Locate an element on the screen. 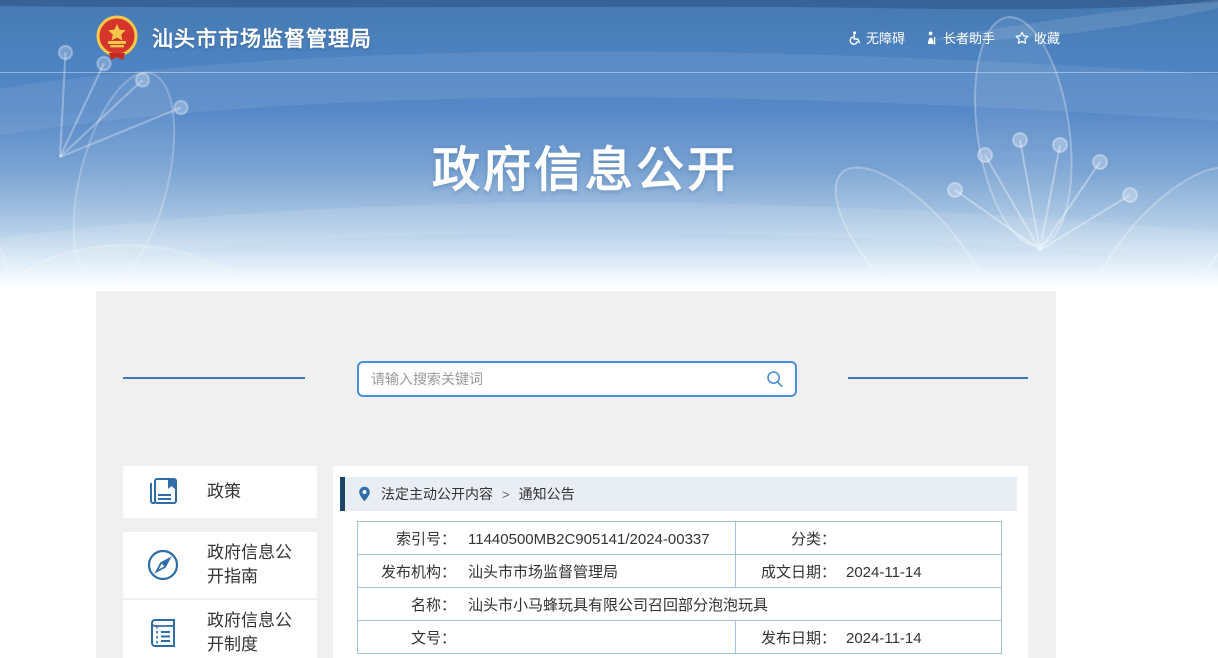 Image resolution: width=1218 pixels, height=658 pixels. table-row: 发布机构： 汕头市市场监督管理局 成文日期： 2024-11-14 is located at coordinates (679, 571).